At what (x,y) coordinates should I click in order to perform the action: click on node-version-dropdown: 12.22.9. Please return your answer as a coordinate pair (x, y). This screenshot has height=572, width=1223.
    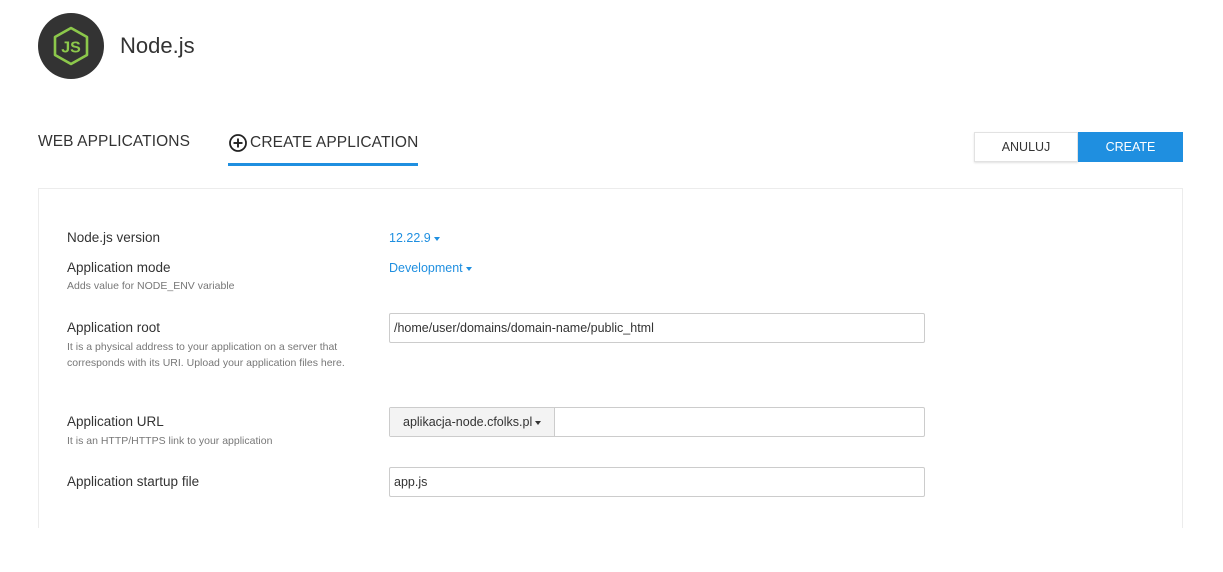
    Looking at the image, I should click on (414, 238).